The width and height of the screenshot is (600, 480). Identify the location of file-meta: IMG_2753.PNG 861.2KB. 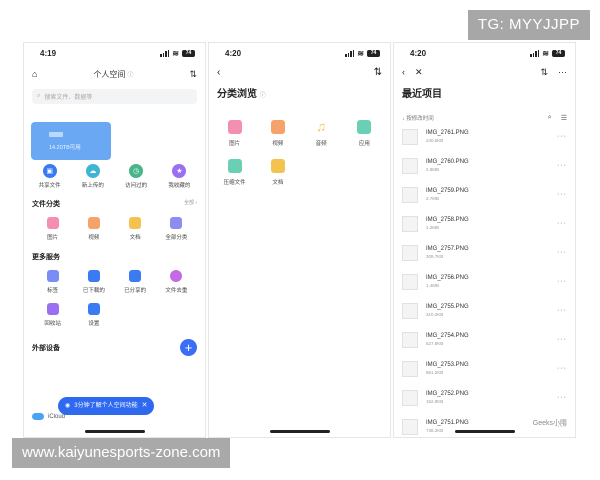
(491, 368).